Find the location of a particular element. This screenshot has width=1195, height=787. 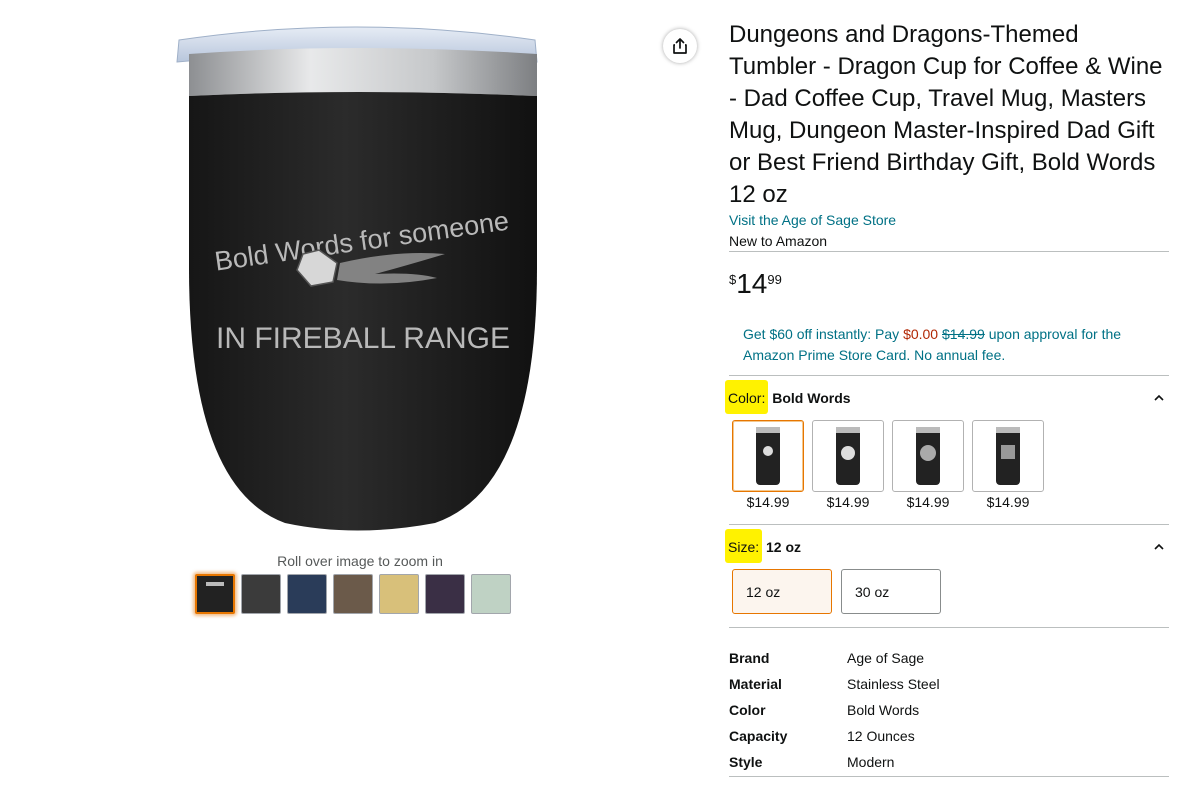

zoom-hint: Roll over image to zoom in is located at coordinates (360, 561).